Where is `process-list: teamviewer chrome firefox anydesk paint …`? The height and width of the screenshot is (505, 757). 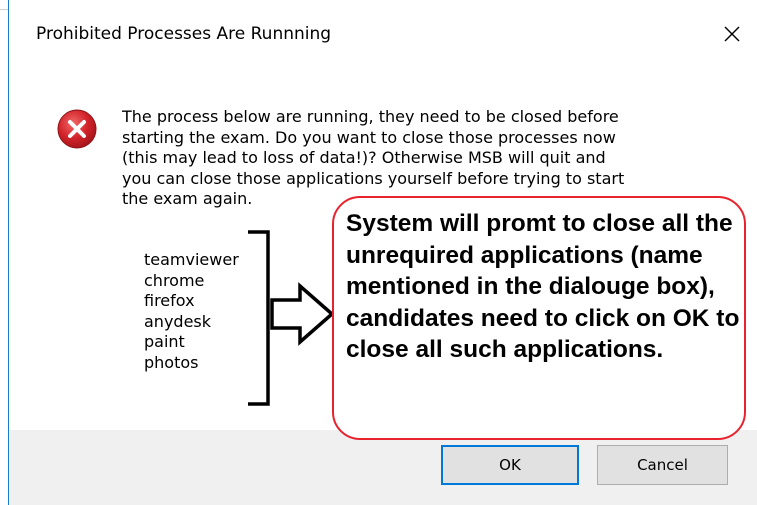 process-list: teamviewer chrome firefox anydesk paint … is located at coordinates (191, 311).